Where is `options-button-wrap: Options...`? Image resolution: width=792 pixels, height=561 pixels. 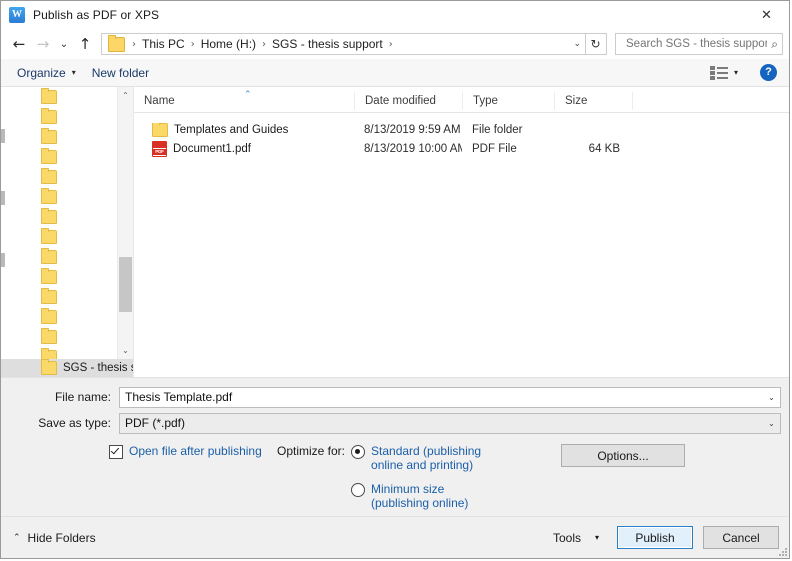 options-button-wrap: Options... is located at coordinates (645, 455).